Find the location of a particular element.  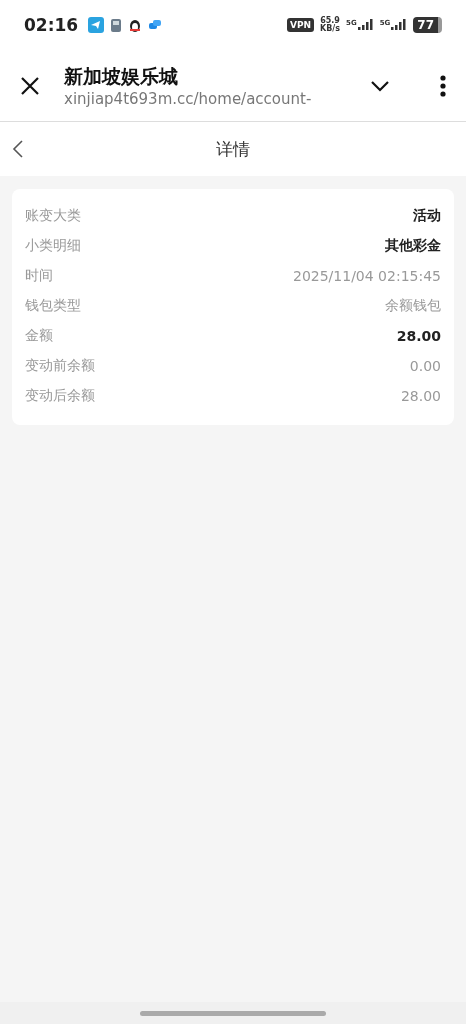

chat-bubbles-icon is located at coordinates (155, 25).